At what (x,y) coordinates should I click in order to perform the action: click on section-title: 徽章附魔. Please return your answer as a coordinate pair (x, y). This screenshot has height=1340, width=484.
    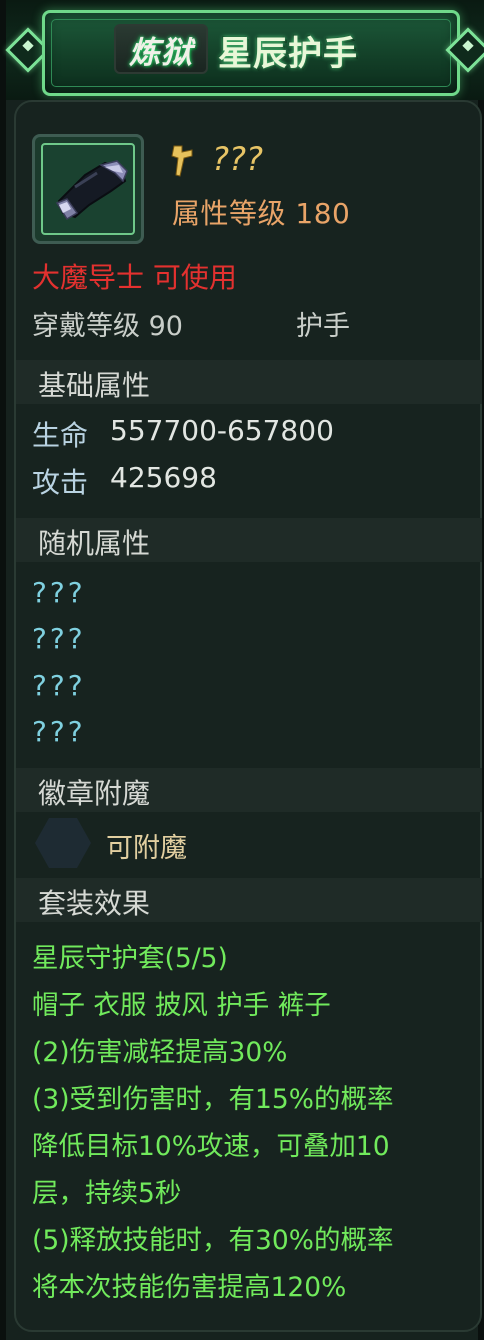
    Looking at the image, I should click on (94, 793).